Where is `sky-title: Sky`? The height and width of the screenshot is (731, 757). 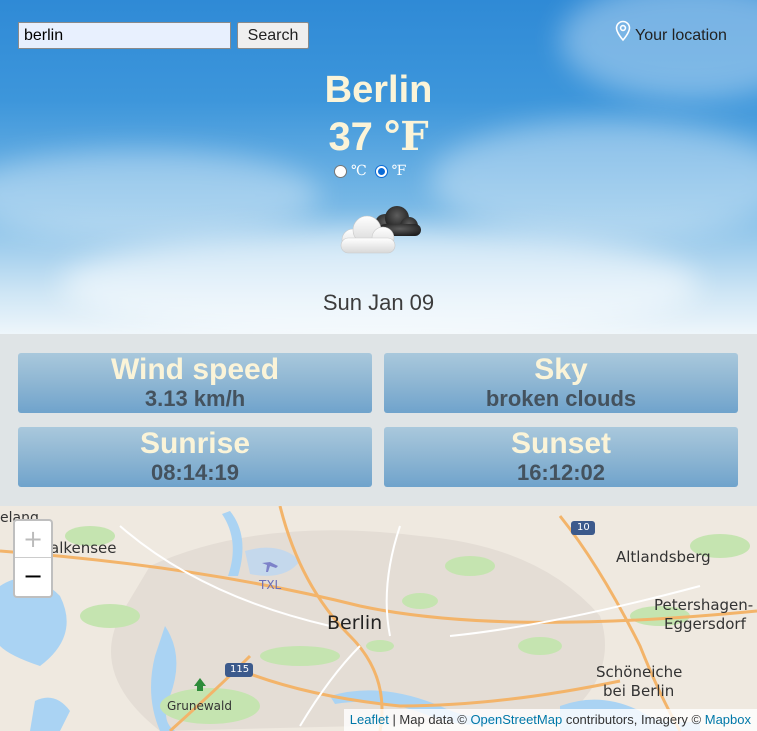 sky-title: Sky is located at coordinates (561, 369).